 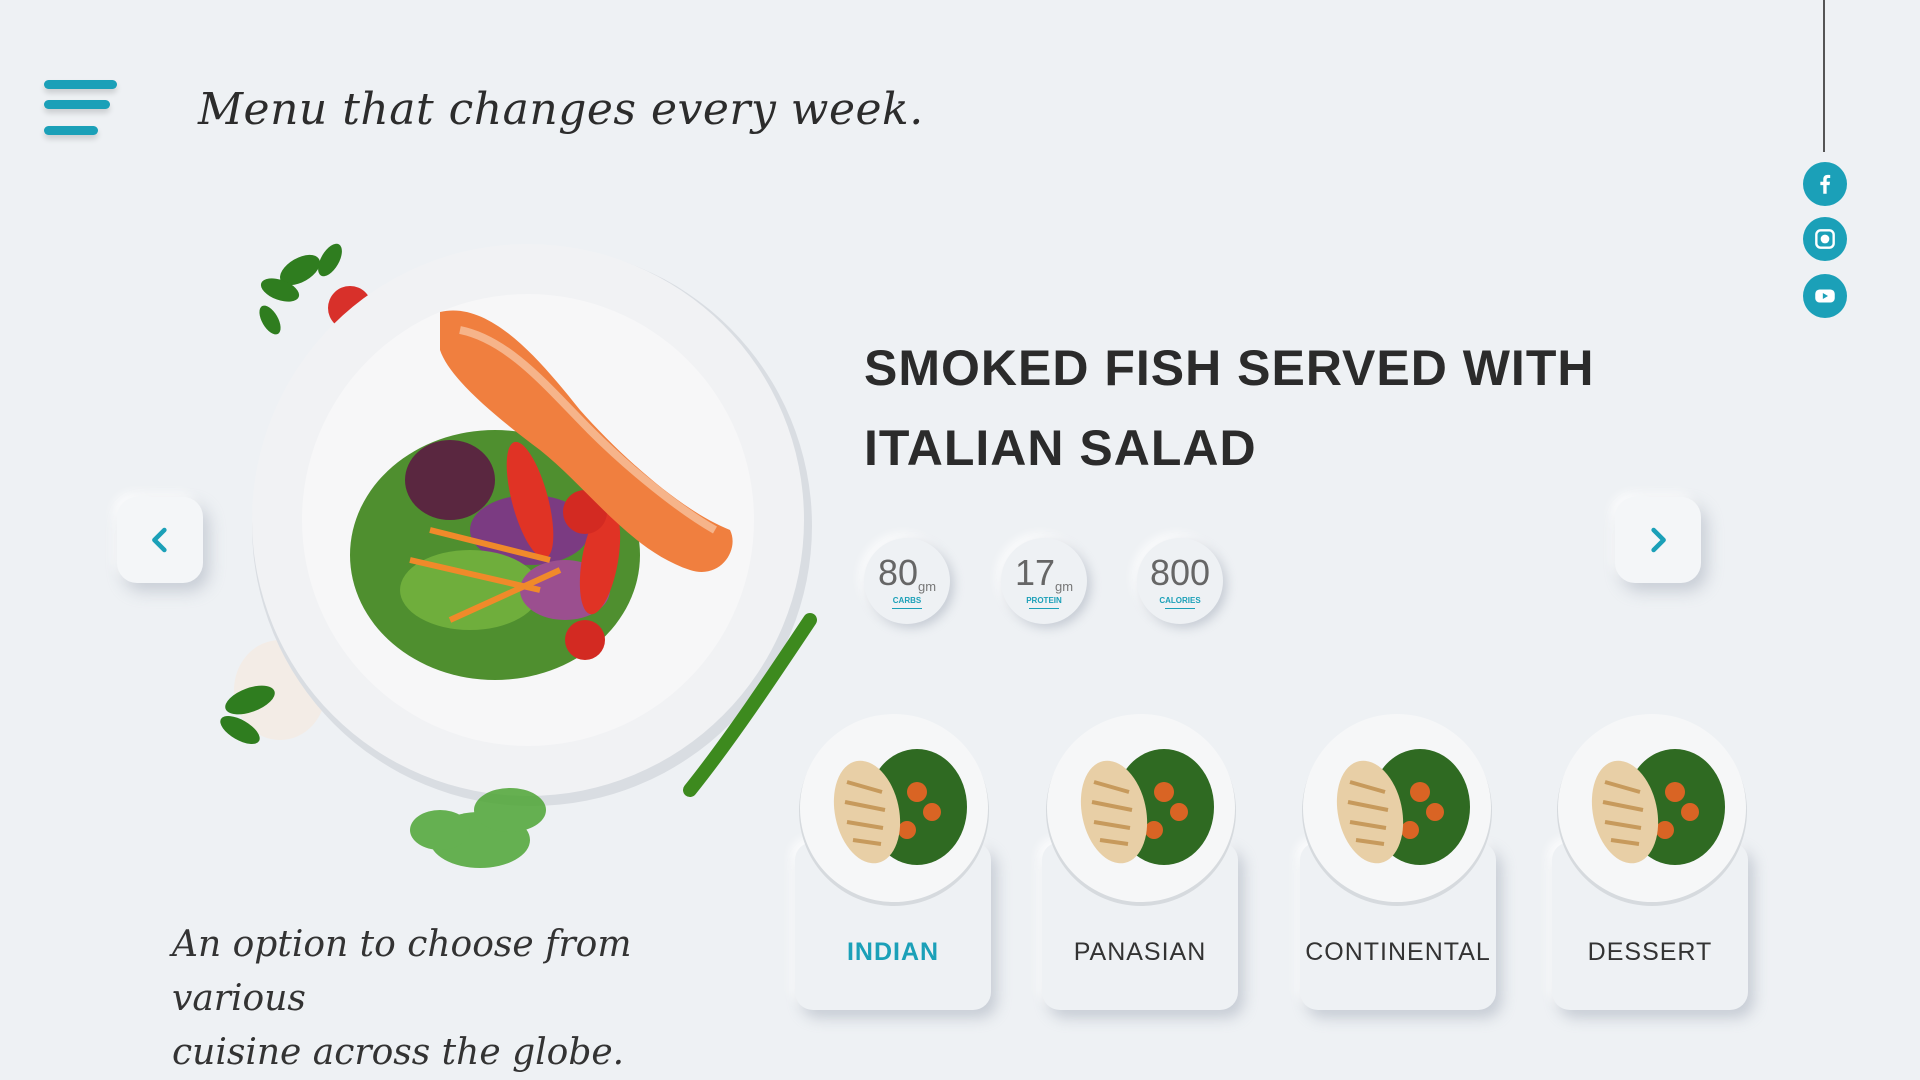 I want to click on page-tagline: Menu that changes every week., so click(x=561, y=109).